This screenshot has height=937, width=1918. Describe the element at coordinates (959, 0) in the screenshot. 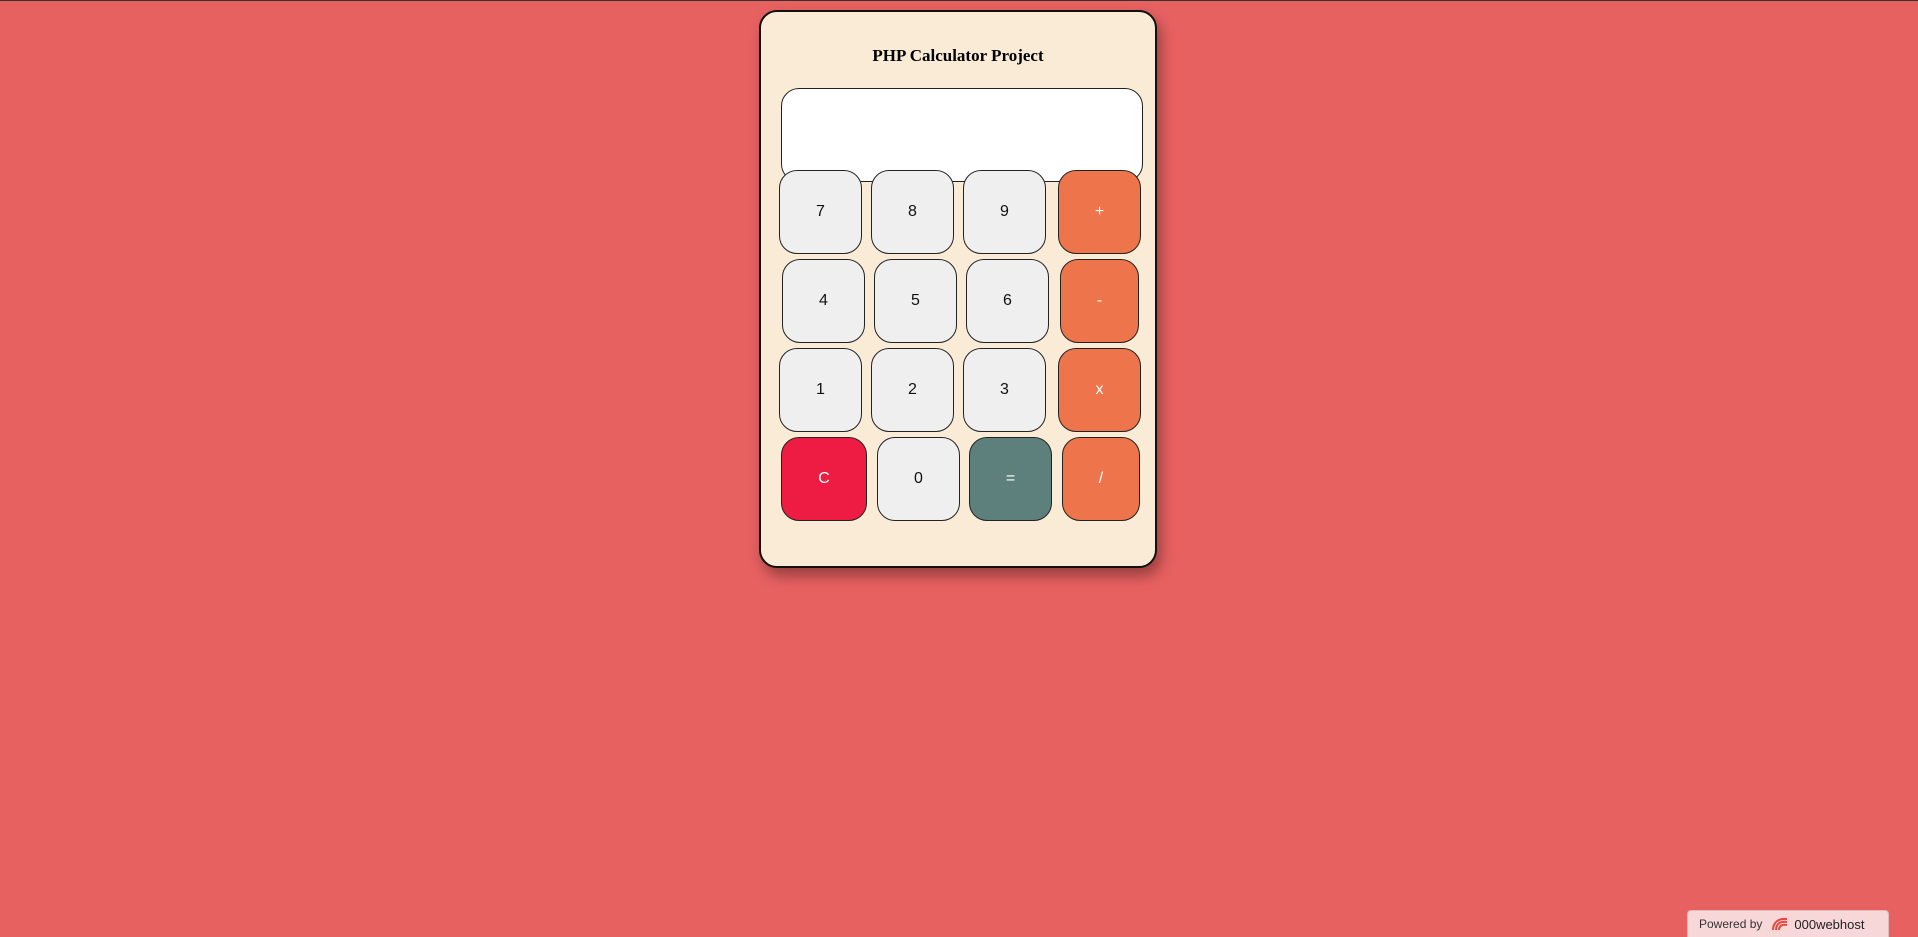

I see `top-border` at that location.